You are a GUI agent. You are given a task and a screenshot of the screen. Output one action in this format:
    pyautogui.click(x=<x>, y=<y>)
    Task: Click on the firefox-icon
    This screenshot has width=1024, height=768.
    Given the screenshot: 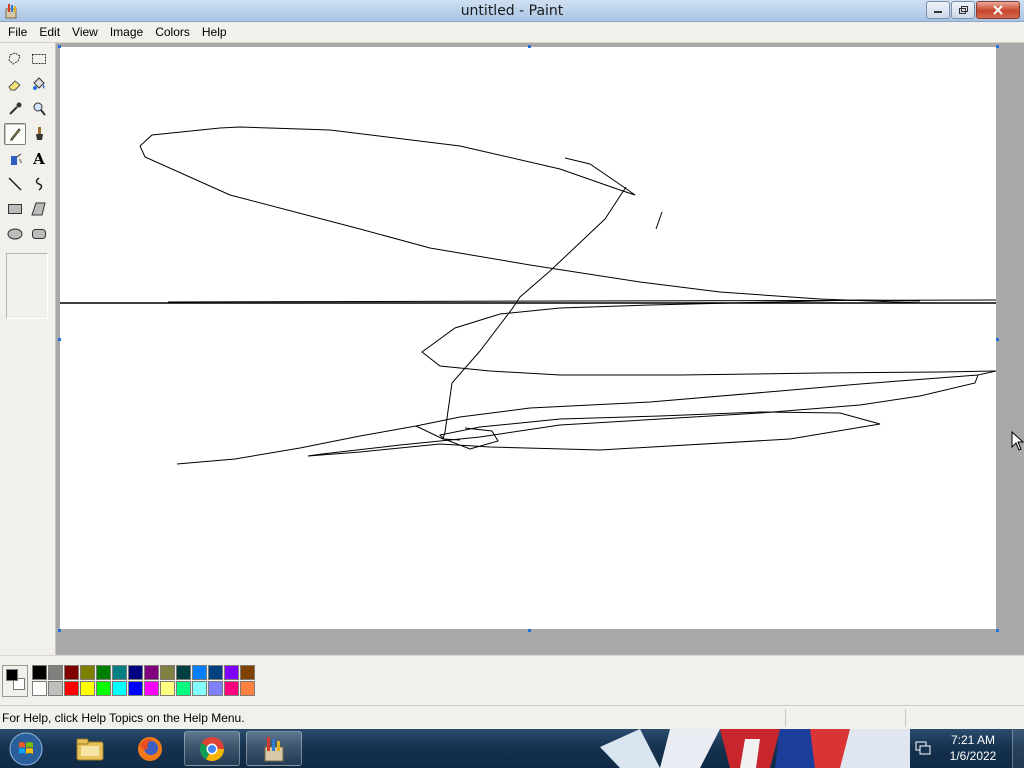 What is the action you would take?
    pyautogui.click(x=150, y=748)
    